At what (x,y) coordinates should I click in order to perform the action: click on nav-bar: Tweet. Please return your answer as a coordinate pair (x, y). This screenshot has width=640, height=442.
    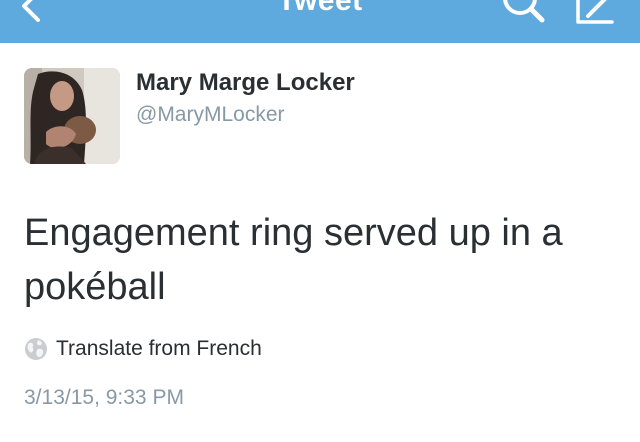
    Looking at the image, I should click on (320, 21).